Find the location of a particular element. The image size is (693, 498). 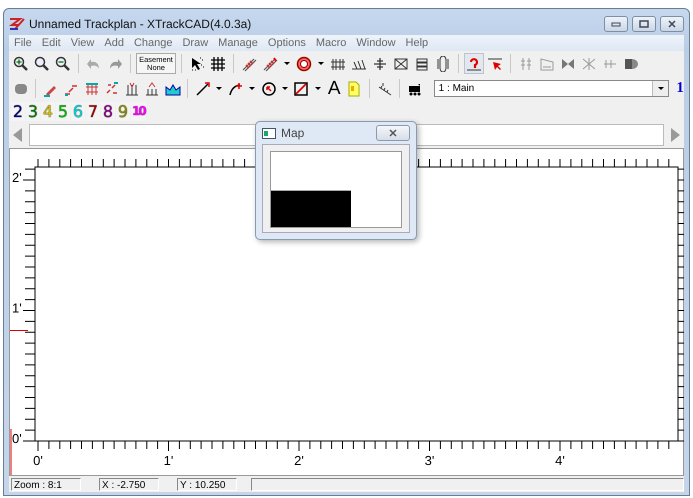

current-layer: 1 is located at coordinates (680, 88).